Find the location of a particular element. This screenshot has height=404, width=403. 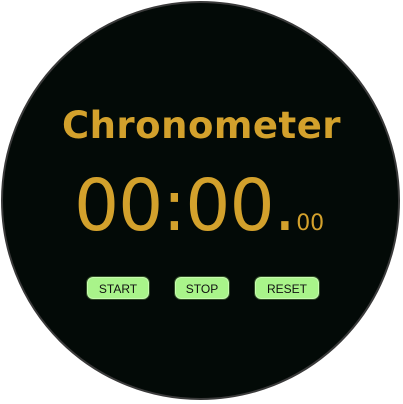

start-button: START is located at coordinates (118, 288).